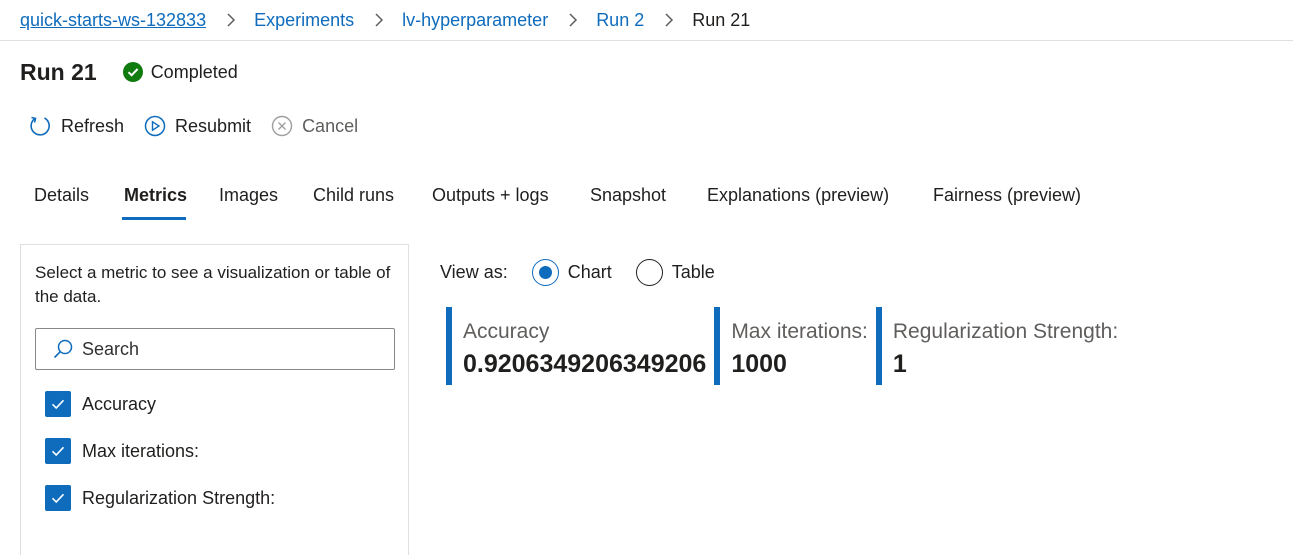  I want to click on search-box, so click(215, 349).